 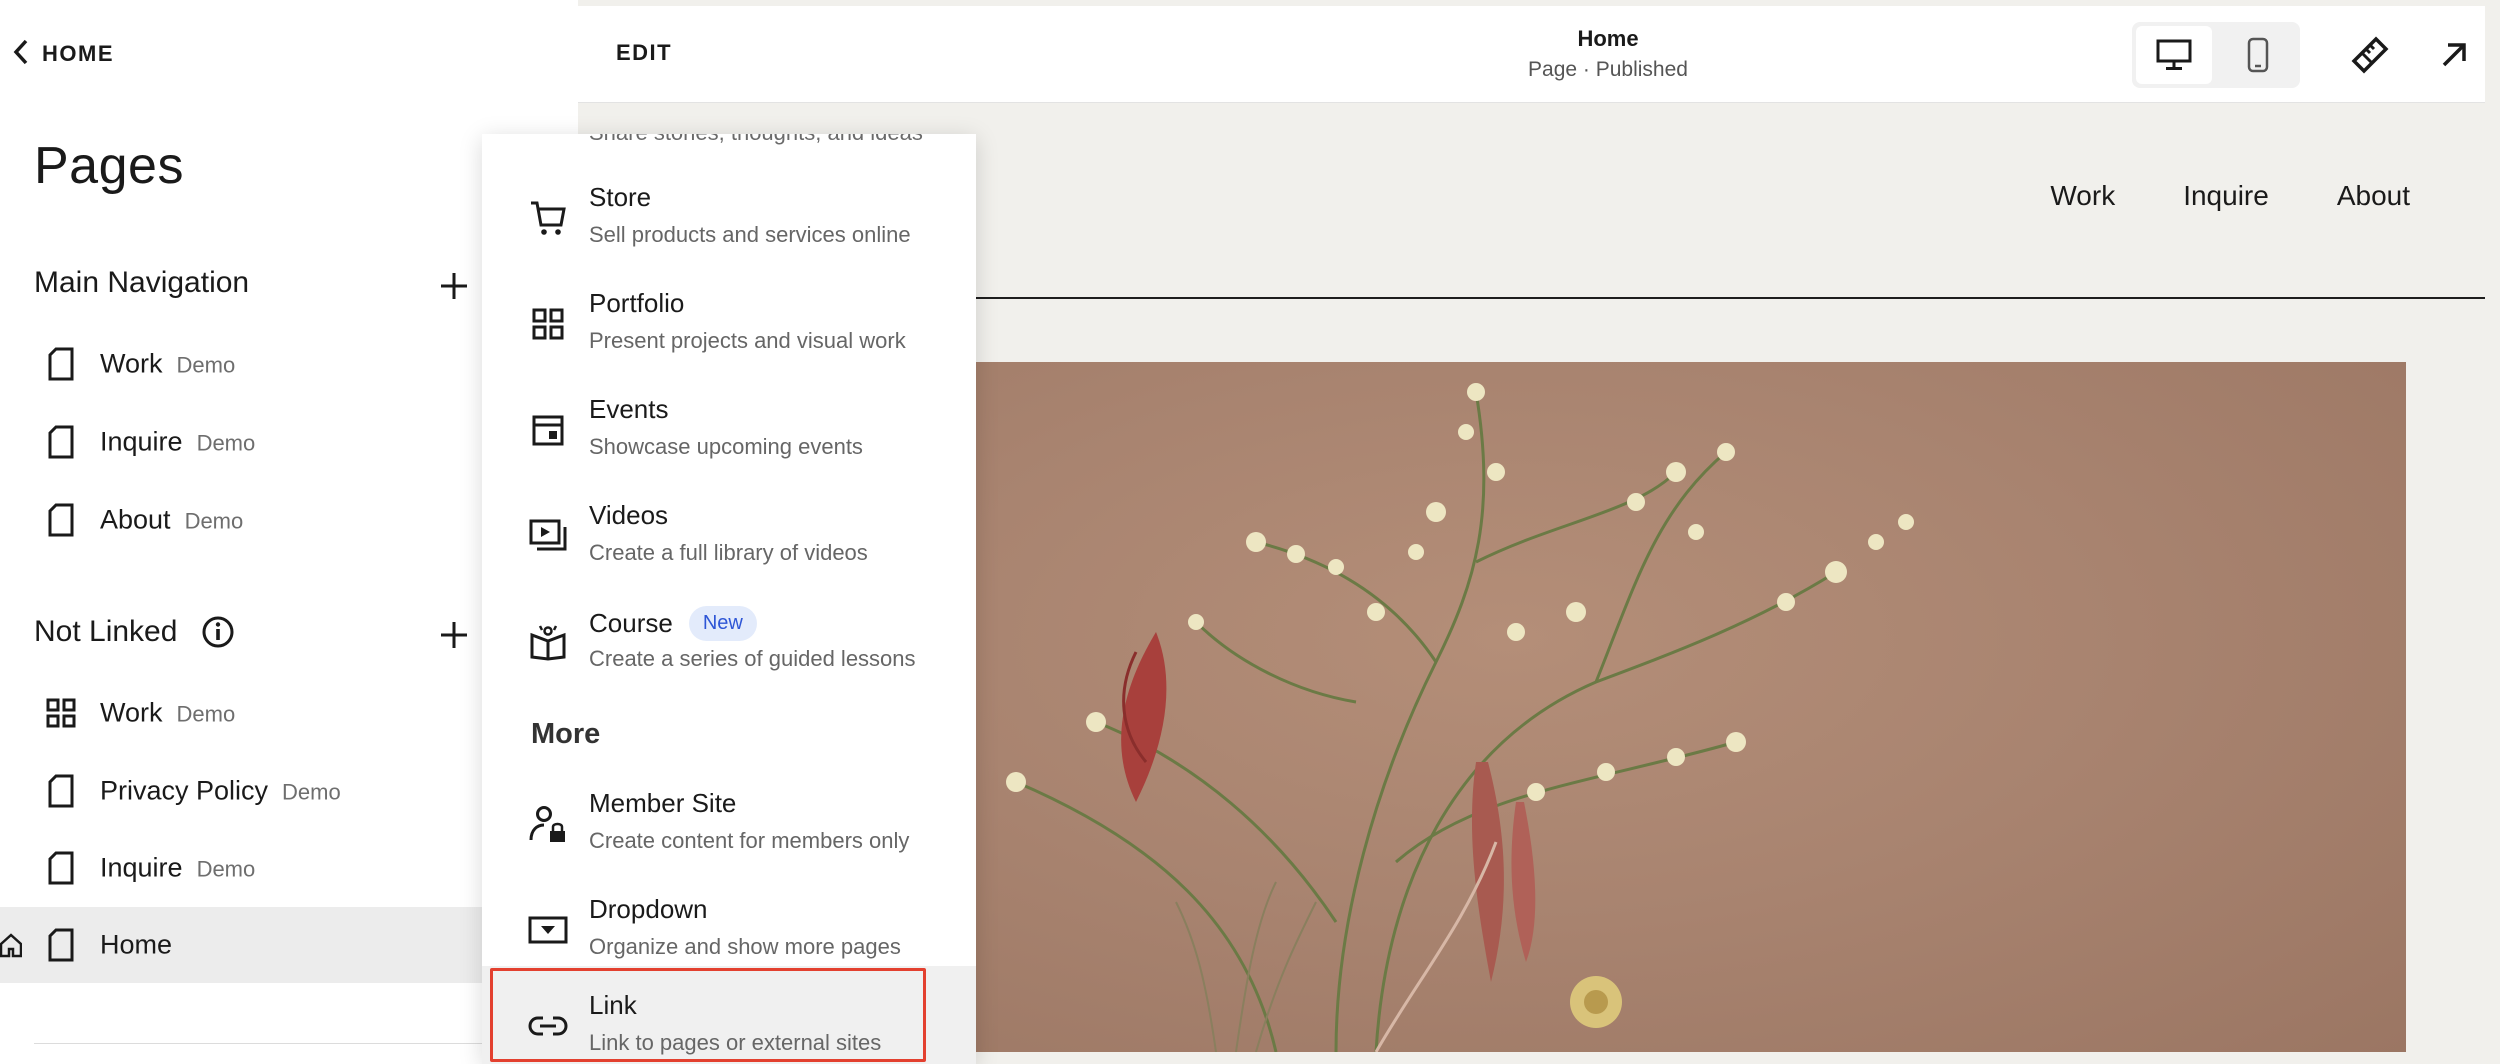 What do you see at coordinates (548, 824) in the screenshot?
I see `member-lock-icon` at bounding box center [548, 824].